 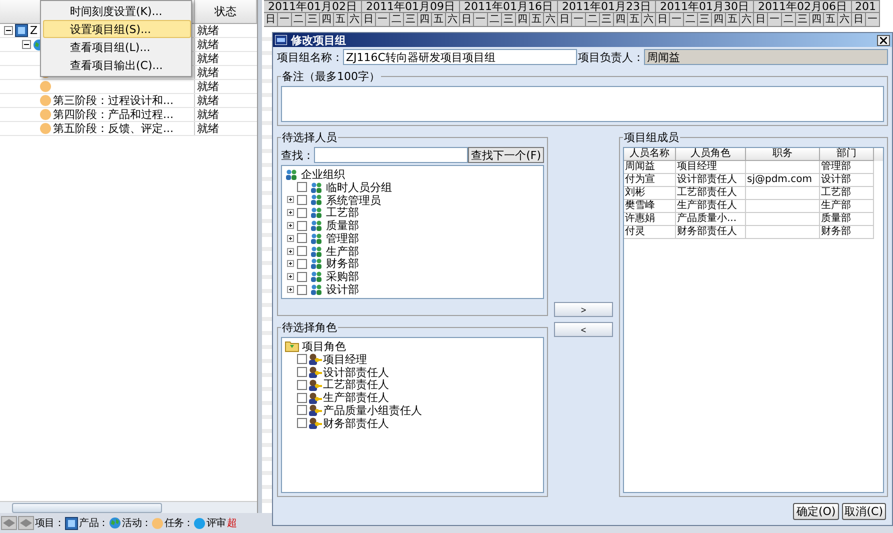 What do you see at coordinates (128, 507) in the screenshot?
I see `horizontal-scrollbar` at bounding box center [128, 507].